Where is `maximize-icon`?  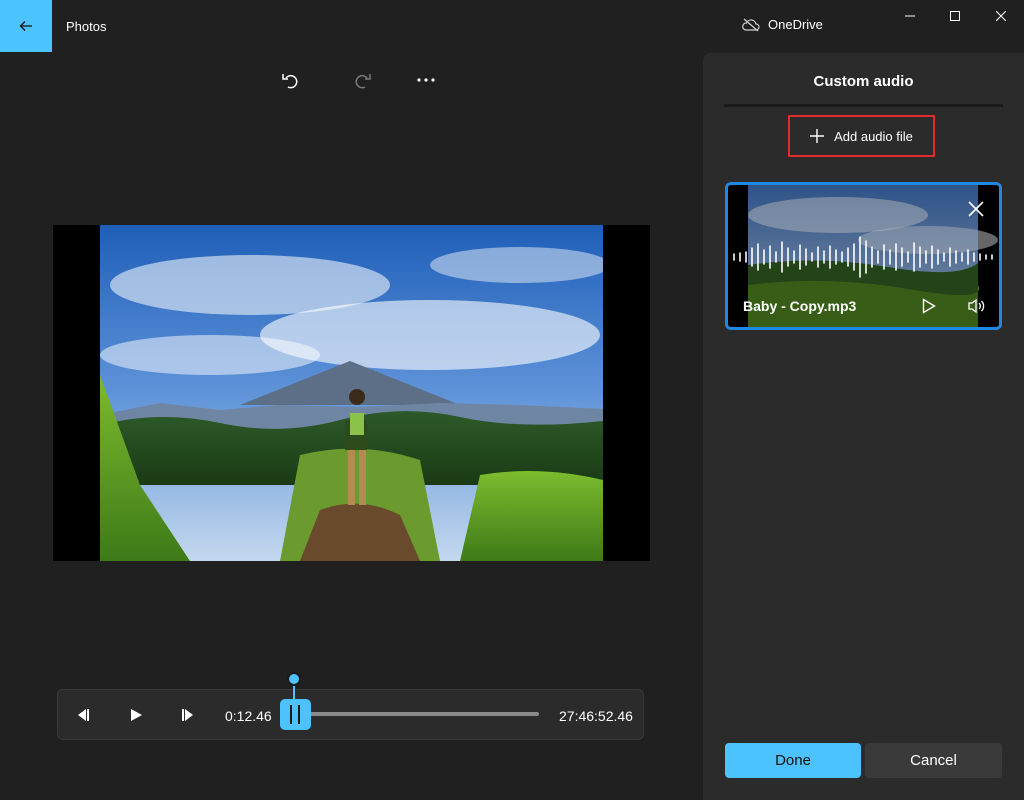 maximize-icon is located at coordinates (955, 16).